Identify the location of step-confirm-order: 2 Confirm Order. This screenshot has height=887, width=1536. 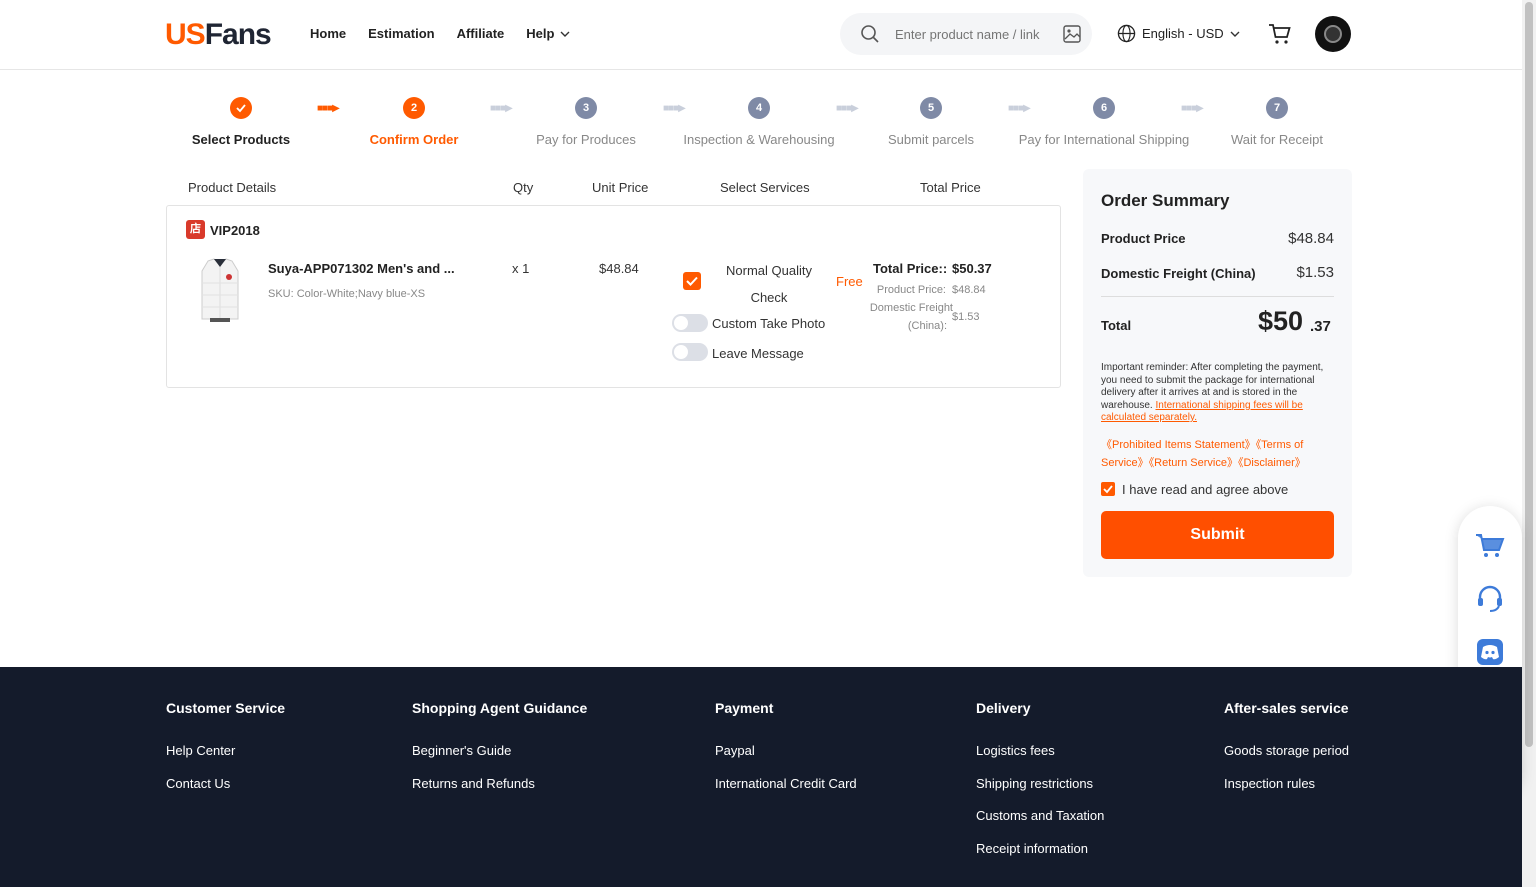
(414, 122).